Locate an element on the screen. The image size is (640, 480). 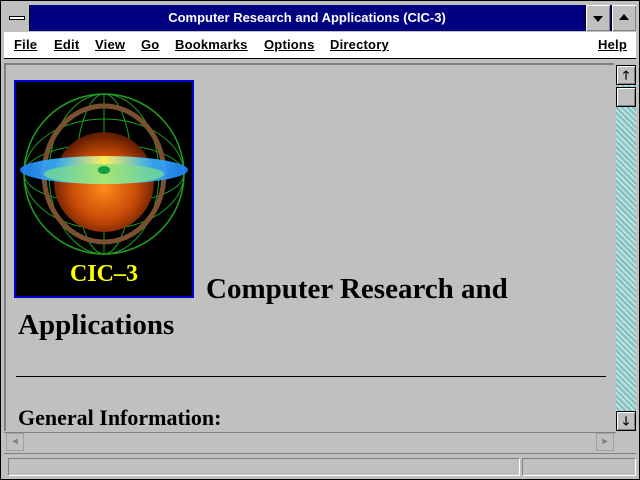
minimize-button is located at coordinates (597, 18).